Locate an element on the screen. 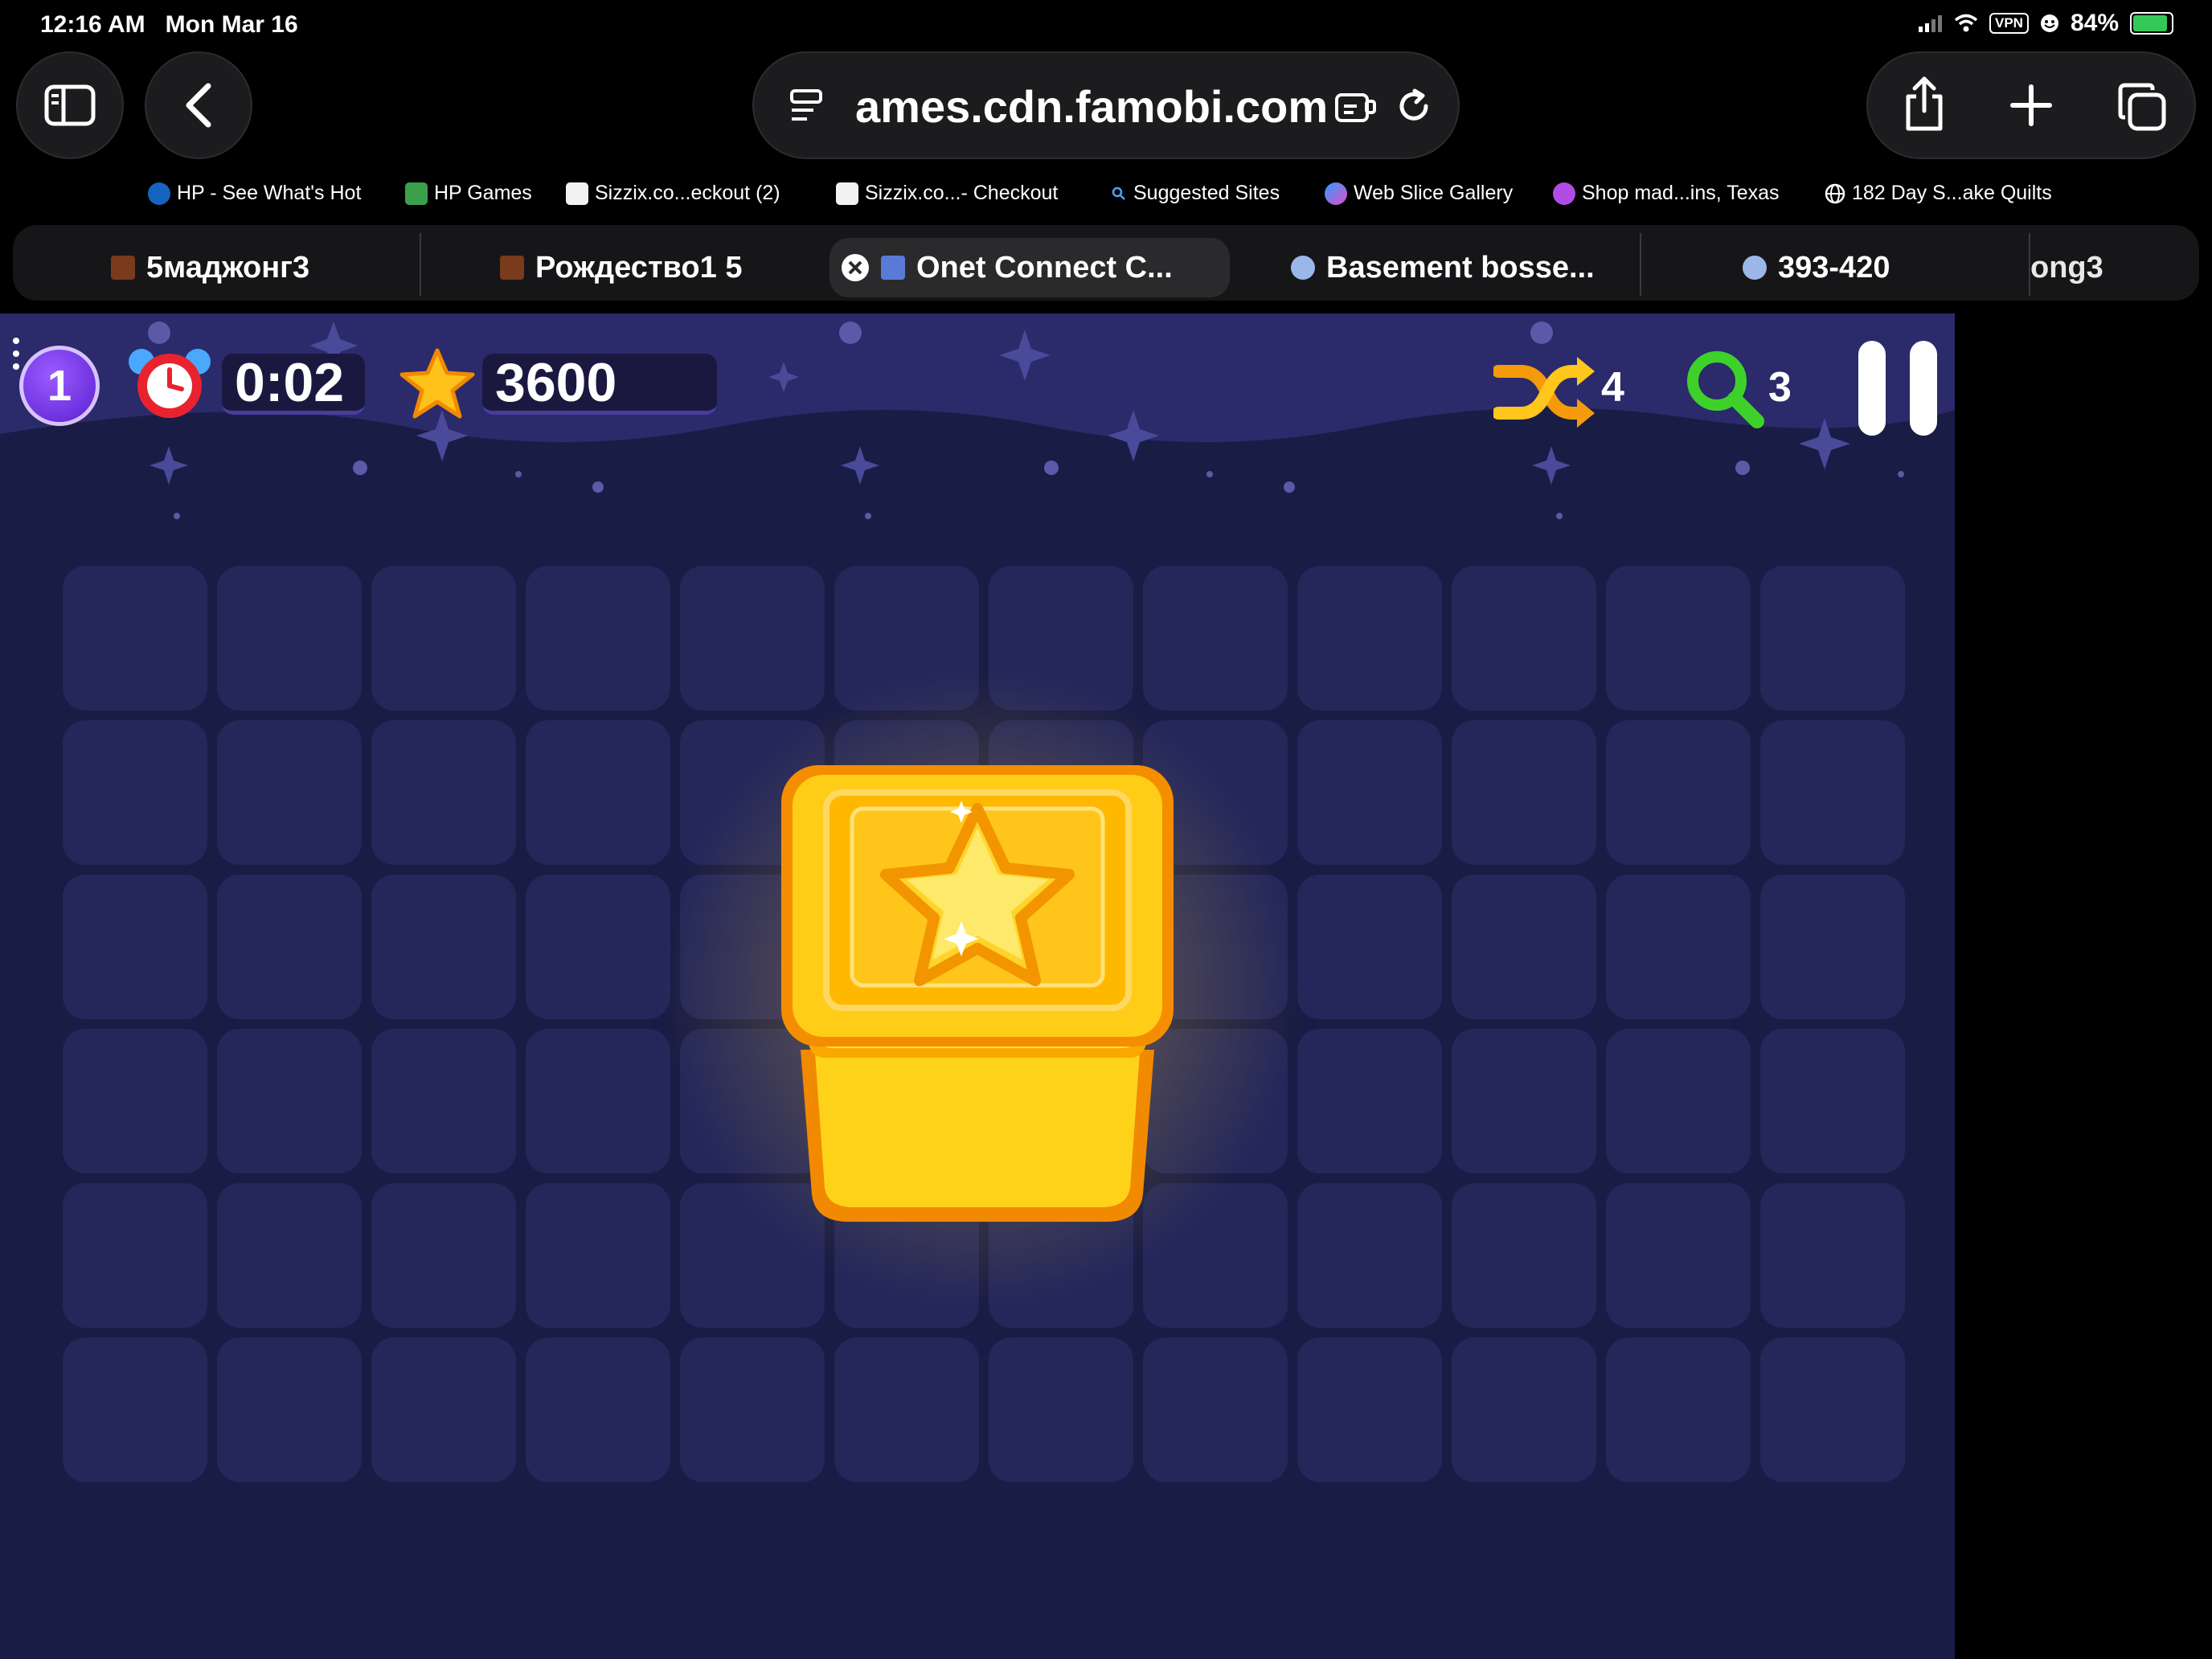 The image size is (2212, 1659). back-button is located at coordinates (198, 105).